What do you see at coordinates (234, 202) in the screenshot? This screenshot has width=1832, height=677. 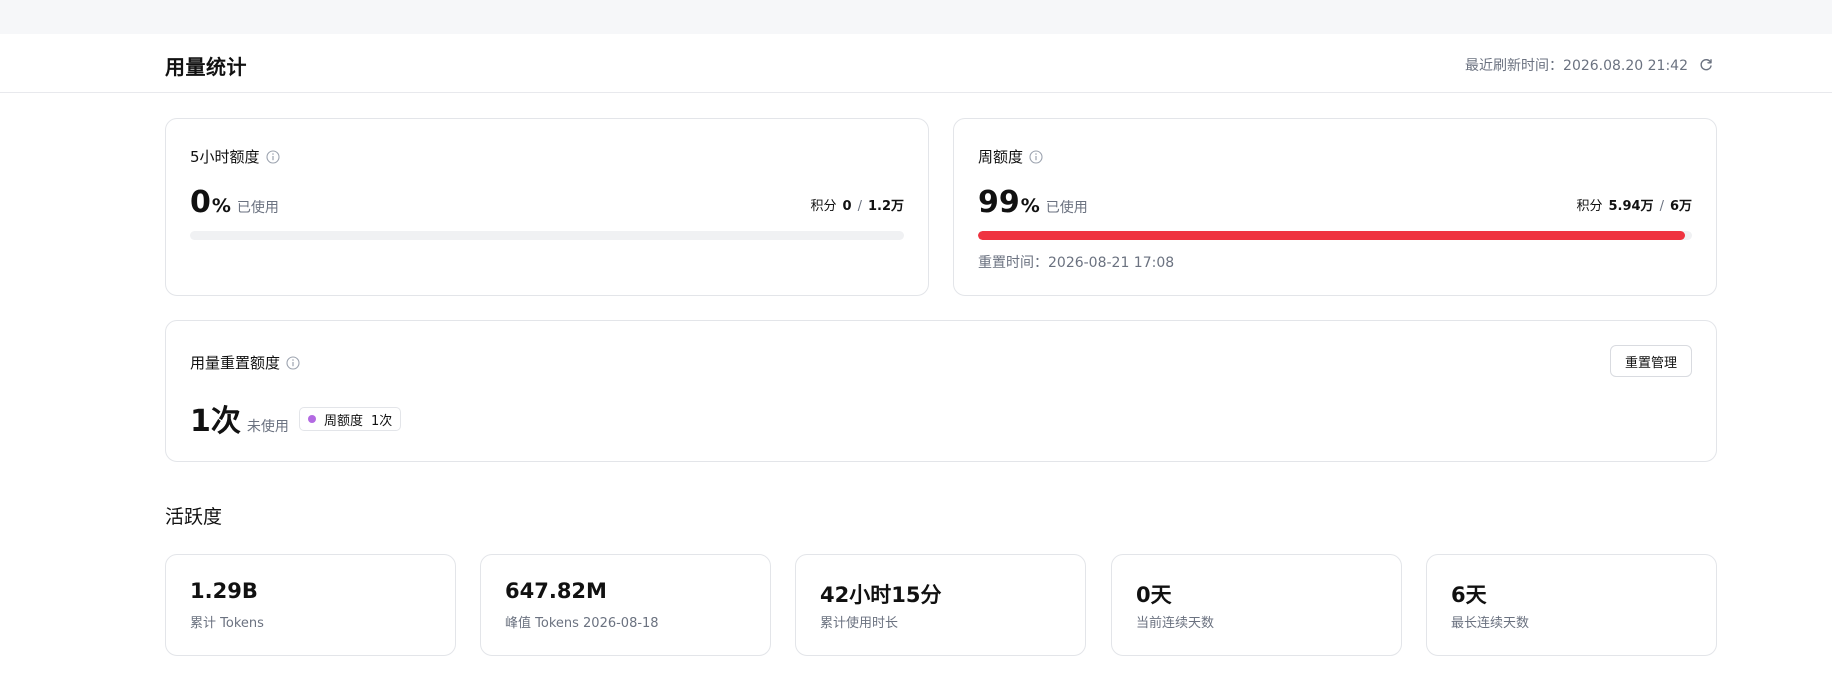 I see `quota-5h-usage: 0 % 已使用` at bounding box center [234, 202].